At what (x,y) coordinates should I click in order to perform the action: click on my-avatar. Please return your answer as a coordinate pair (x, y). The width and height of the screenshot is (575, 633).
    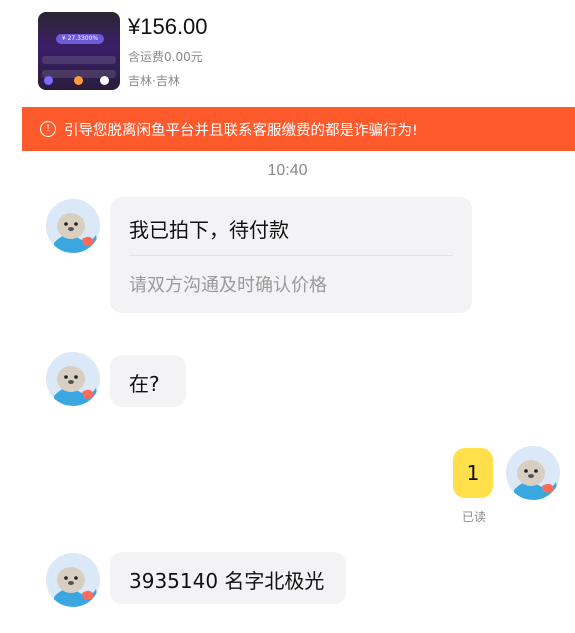
    Looking at the image, I should click on (533, 473).